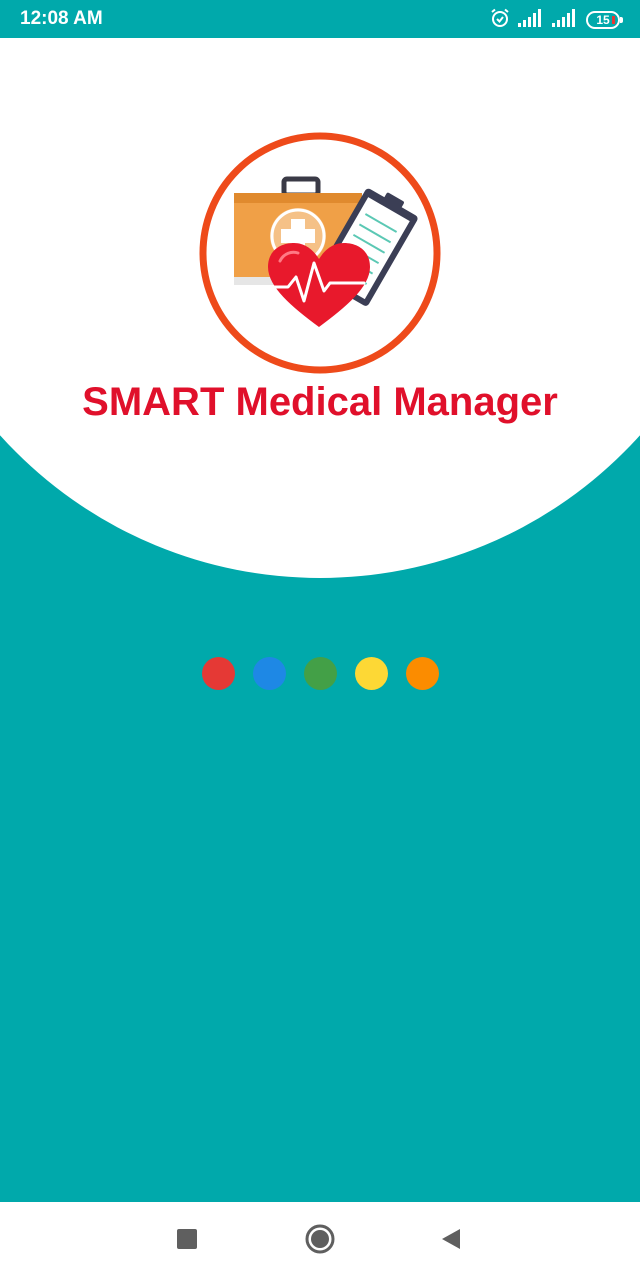  I want to click on status-icons: 15, so click(556, 20).